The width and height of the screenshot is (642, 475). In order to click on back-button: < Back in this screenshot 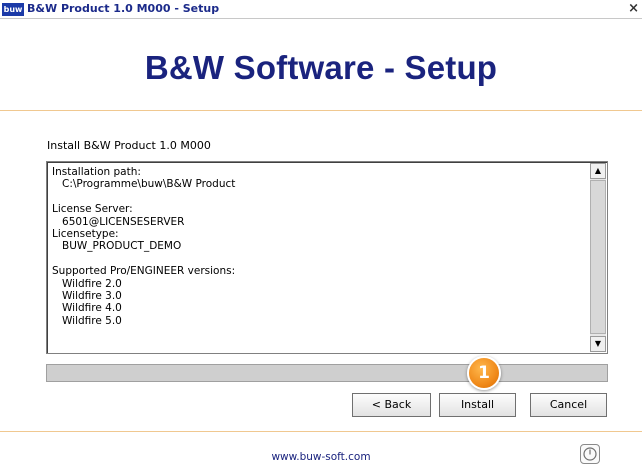, I will do `click(391, 405)`.